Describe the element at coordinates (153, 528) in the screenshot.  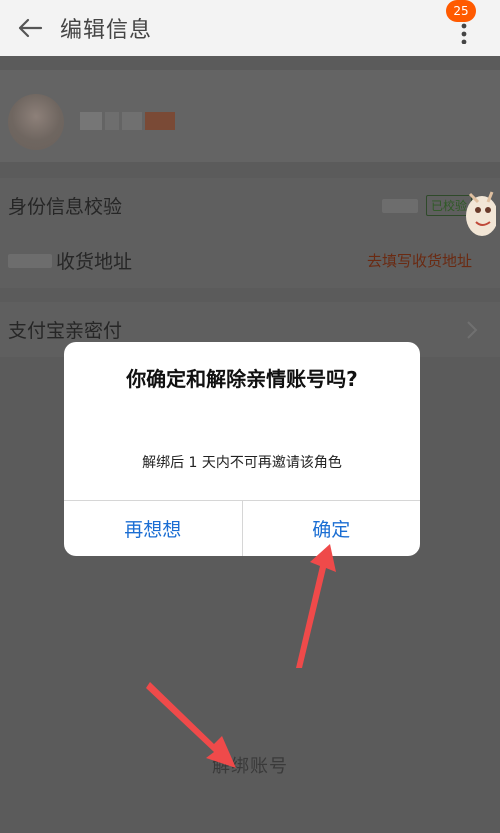
I see `cancel-button: 再想想` at that location.